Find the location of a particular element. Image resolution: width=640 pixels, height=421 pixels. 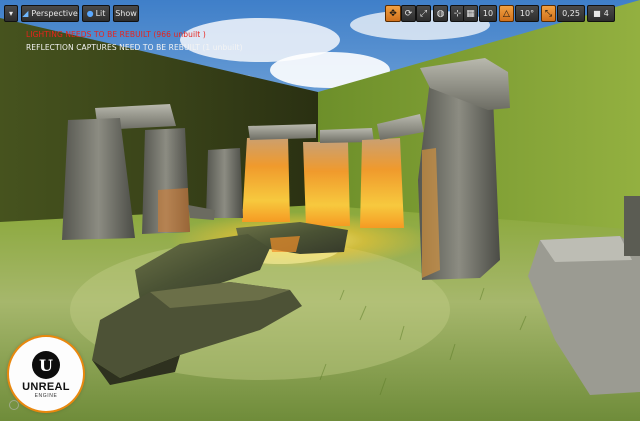

scale-snap-toggle: ⤡ is located at coordinates (548, 13).